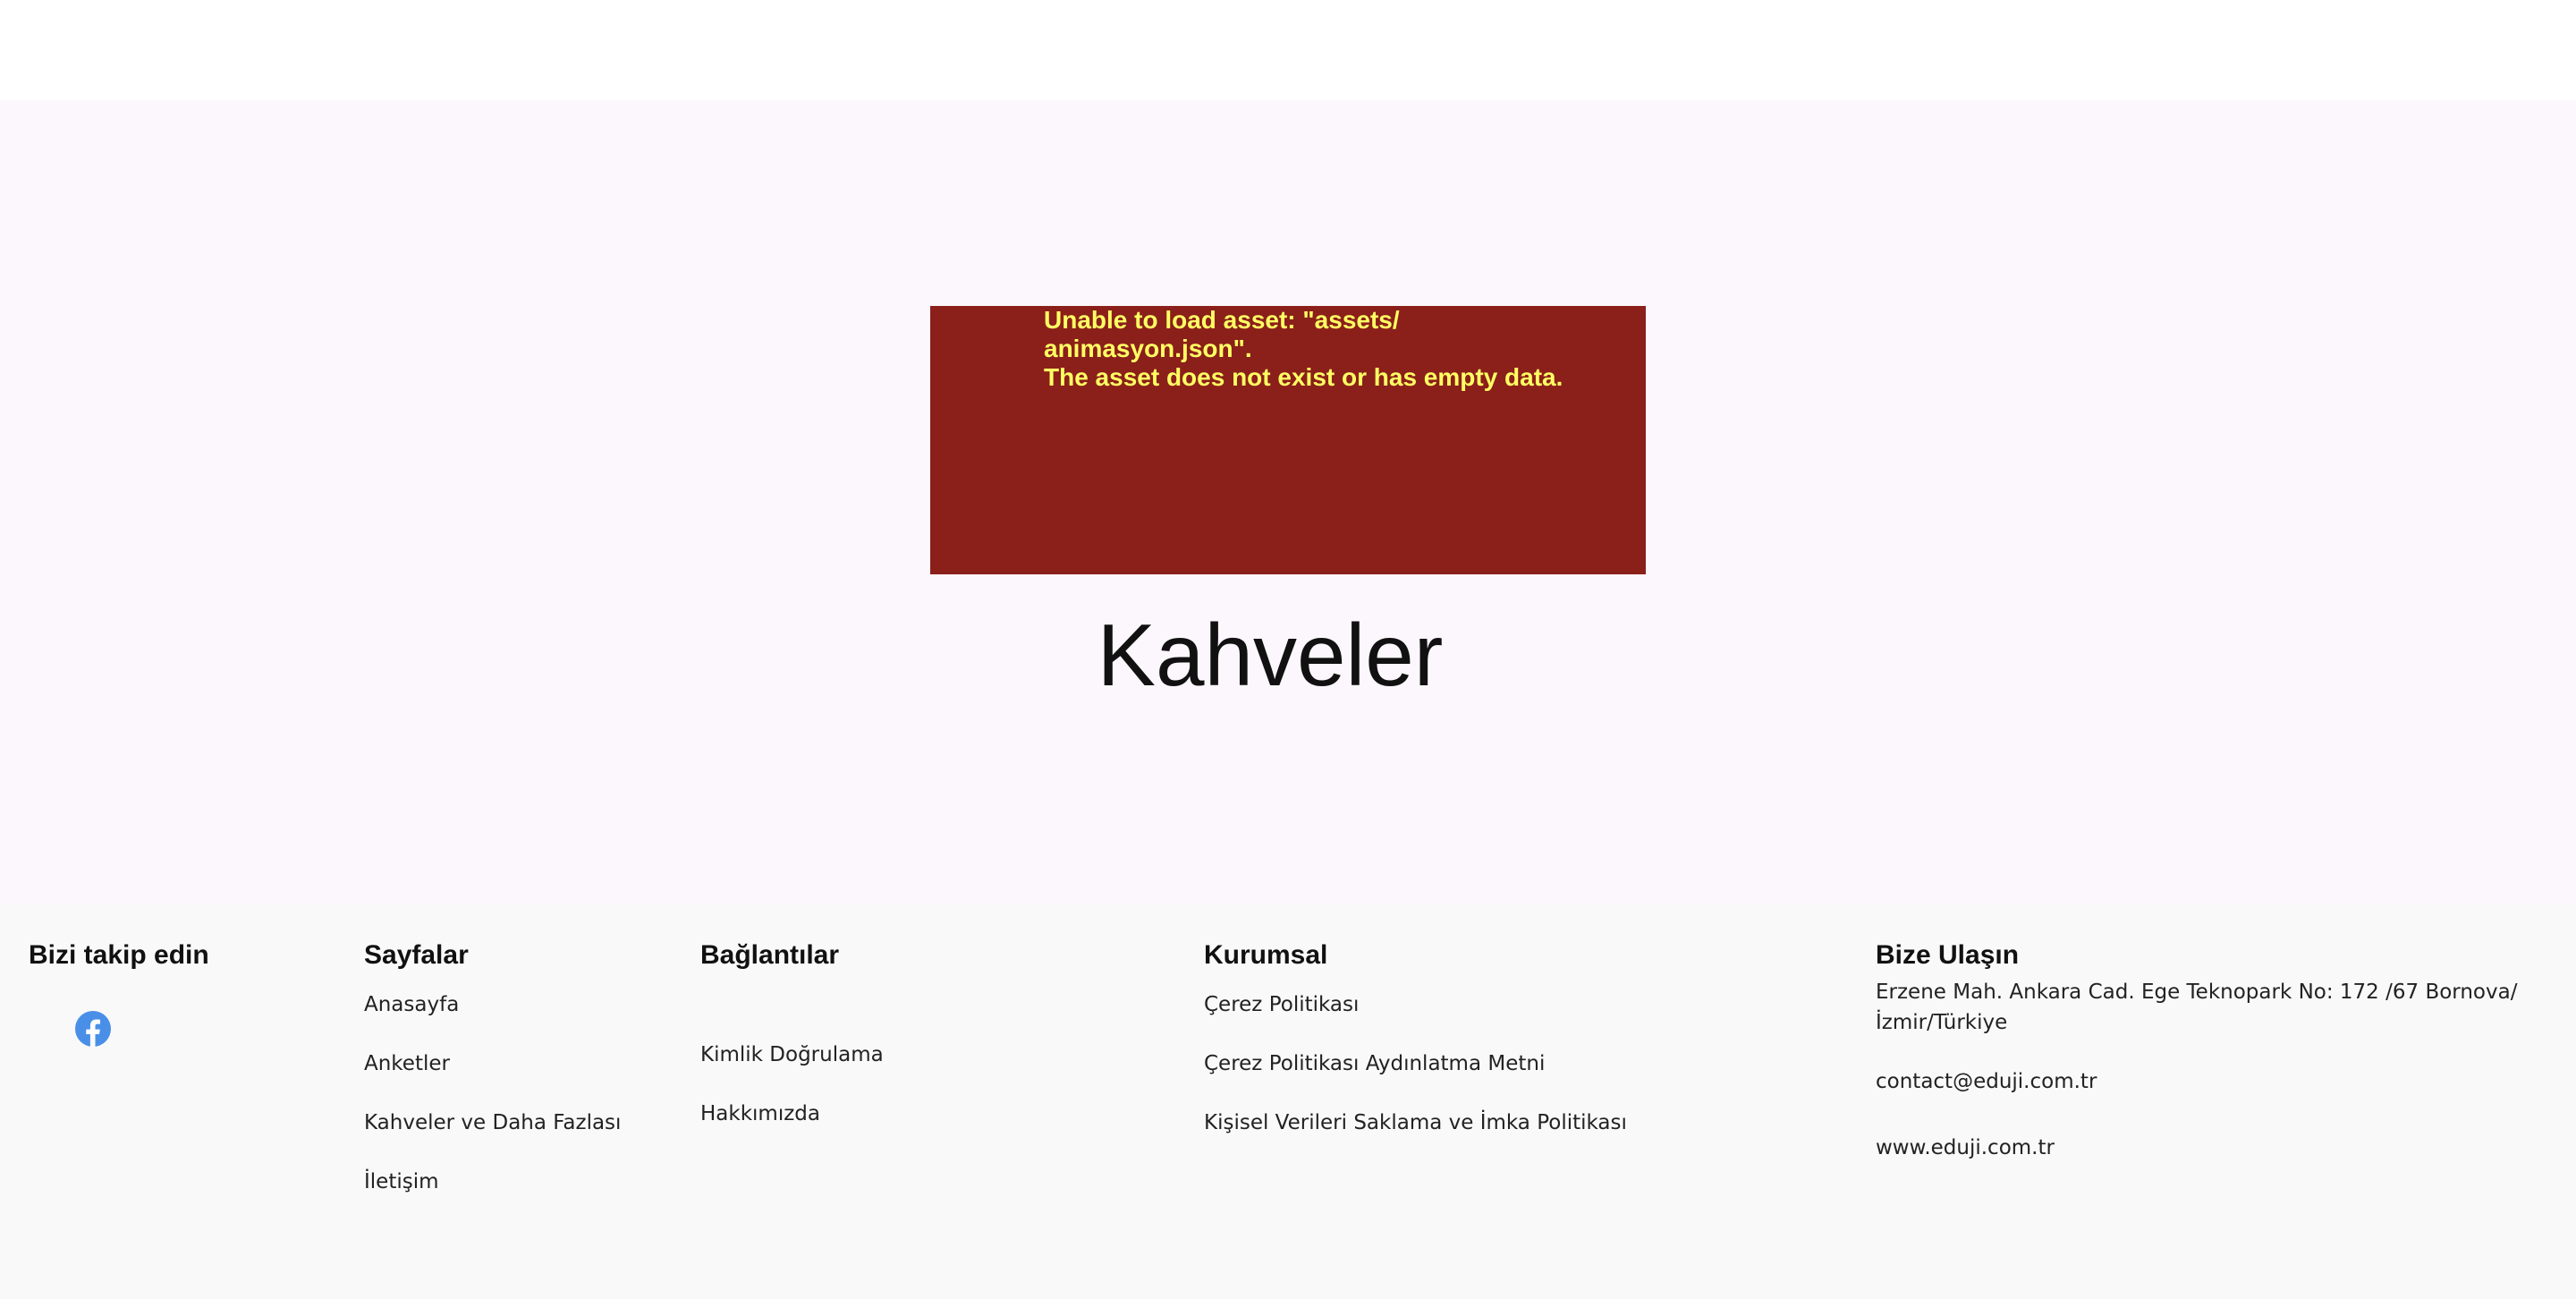  What do you see at coordinates (411, 1004) in the screenshot?
I see `footer-link-home: Anasayfa` at bounding box center [411, 1004].